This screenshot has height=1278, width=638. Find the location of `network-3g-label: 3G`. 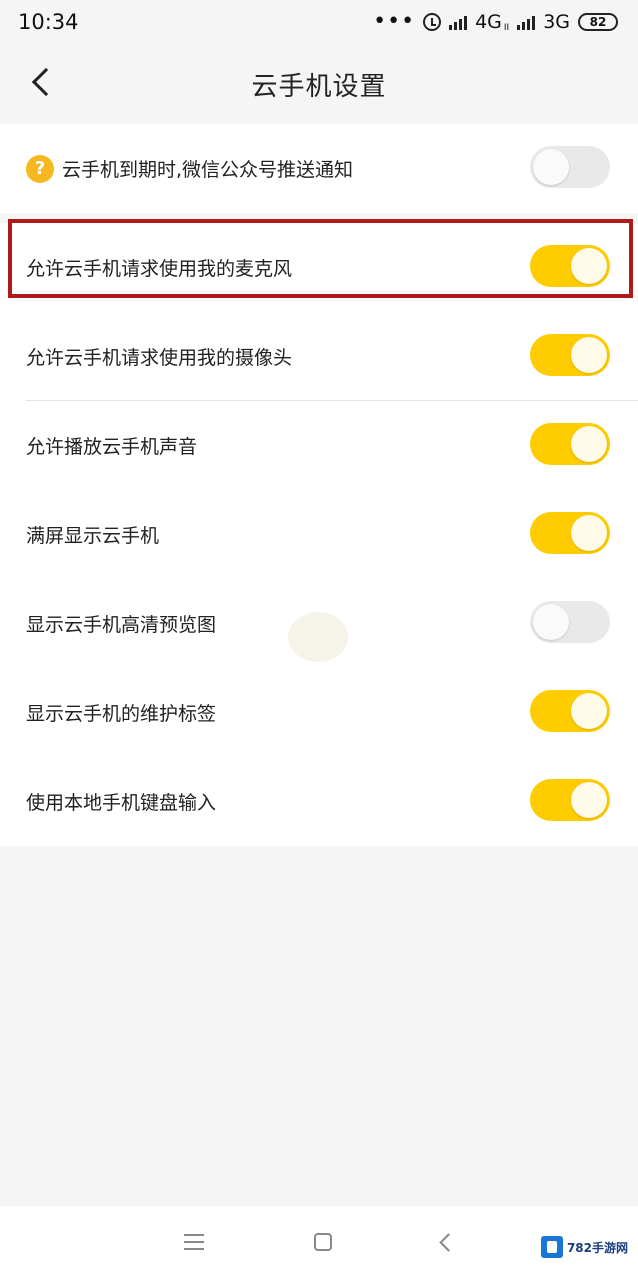

network-3g-label: 3G is located at coordinates (556, 22).